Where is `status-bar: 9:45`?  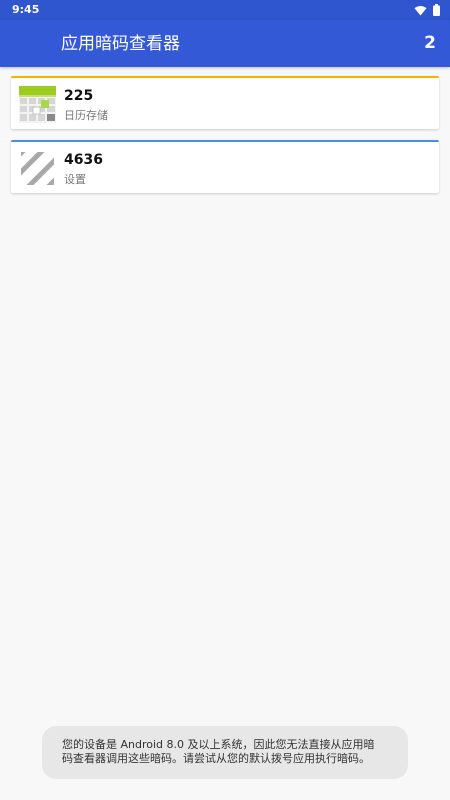 status-bar: 9:45 is located at coordinates (225, 10).